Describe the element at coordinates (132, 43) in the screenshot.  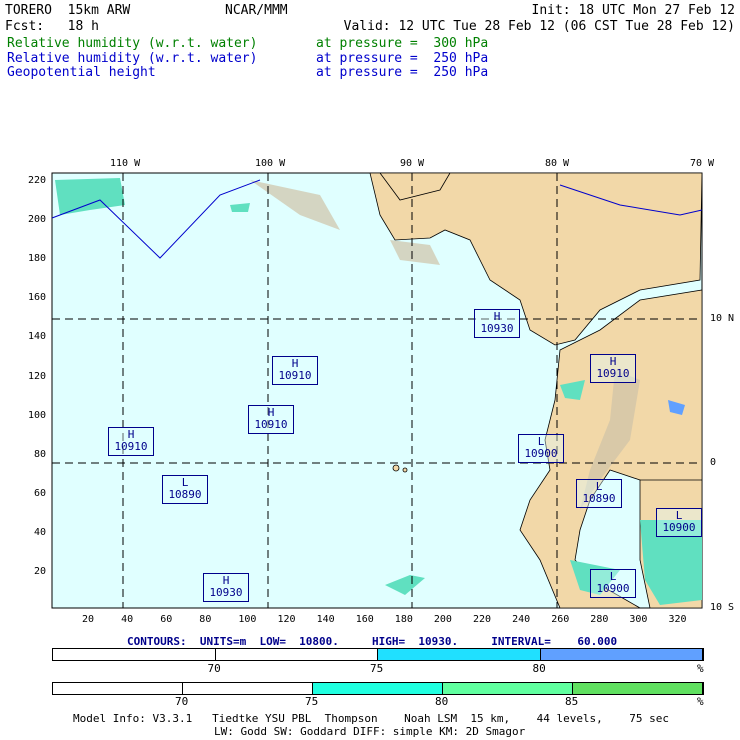
I see `field-1-name: Relative humidity (w.r.t. water)` at that location.